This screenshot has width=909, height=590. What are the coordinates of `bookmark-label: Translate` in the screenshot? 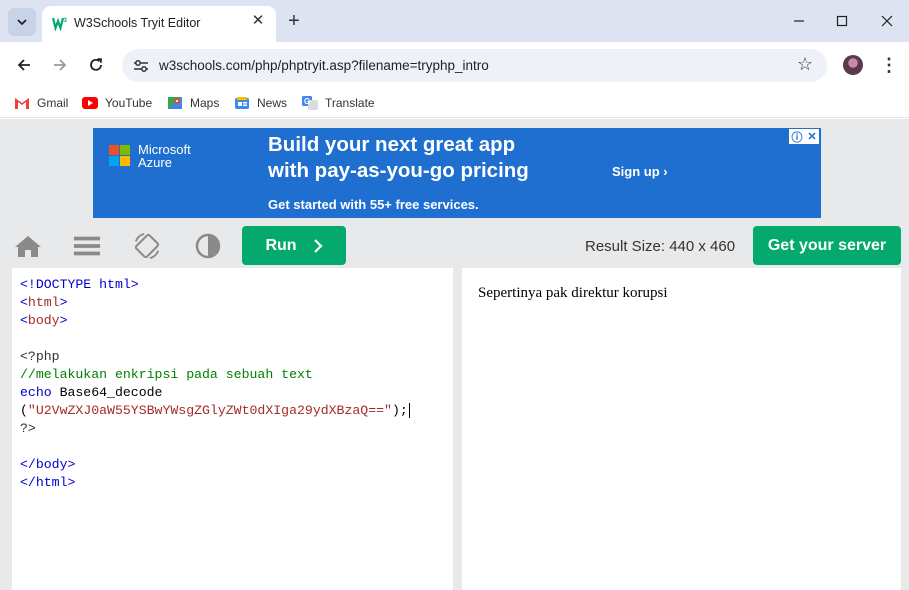 It's located at (350, 103).